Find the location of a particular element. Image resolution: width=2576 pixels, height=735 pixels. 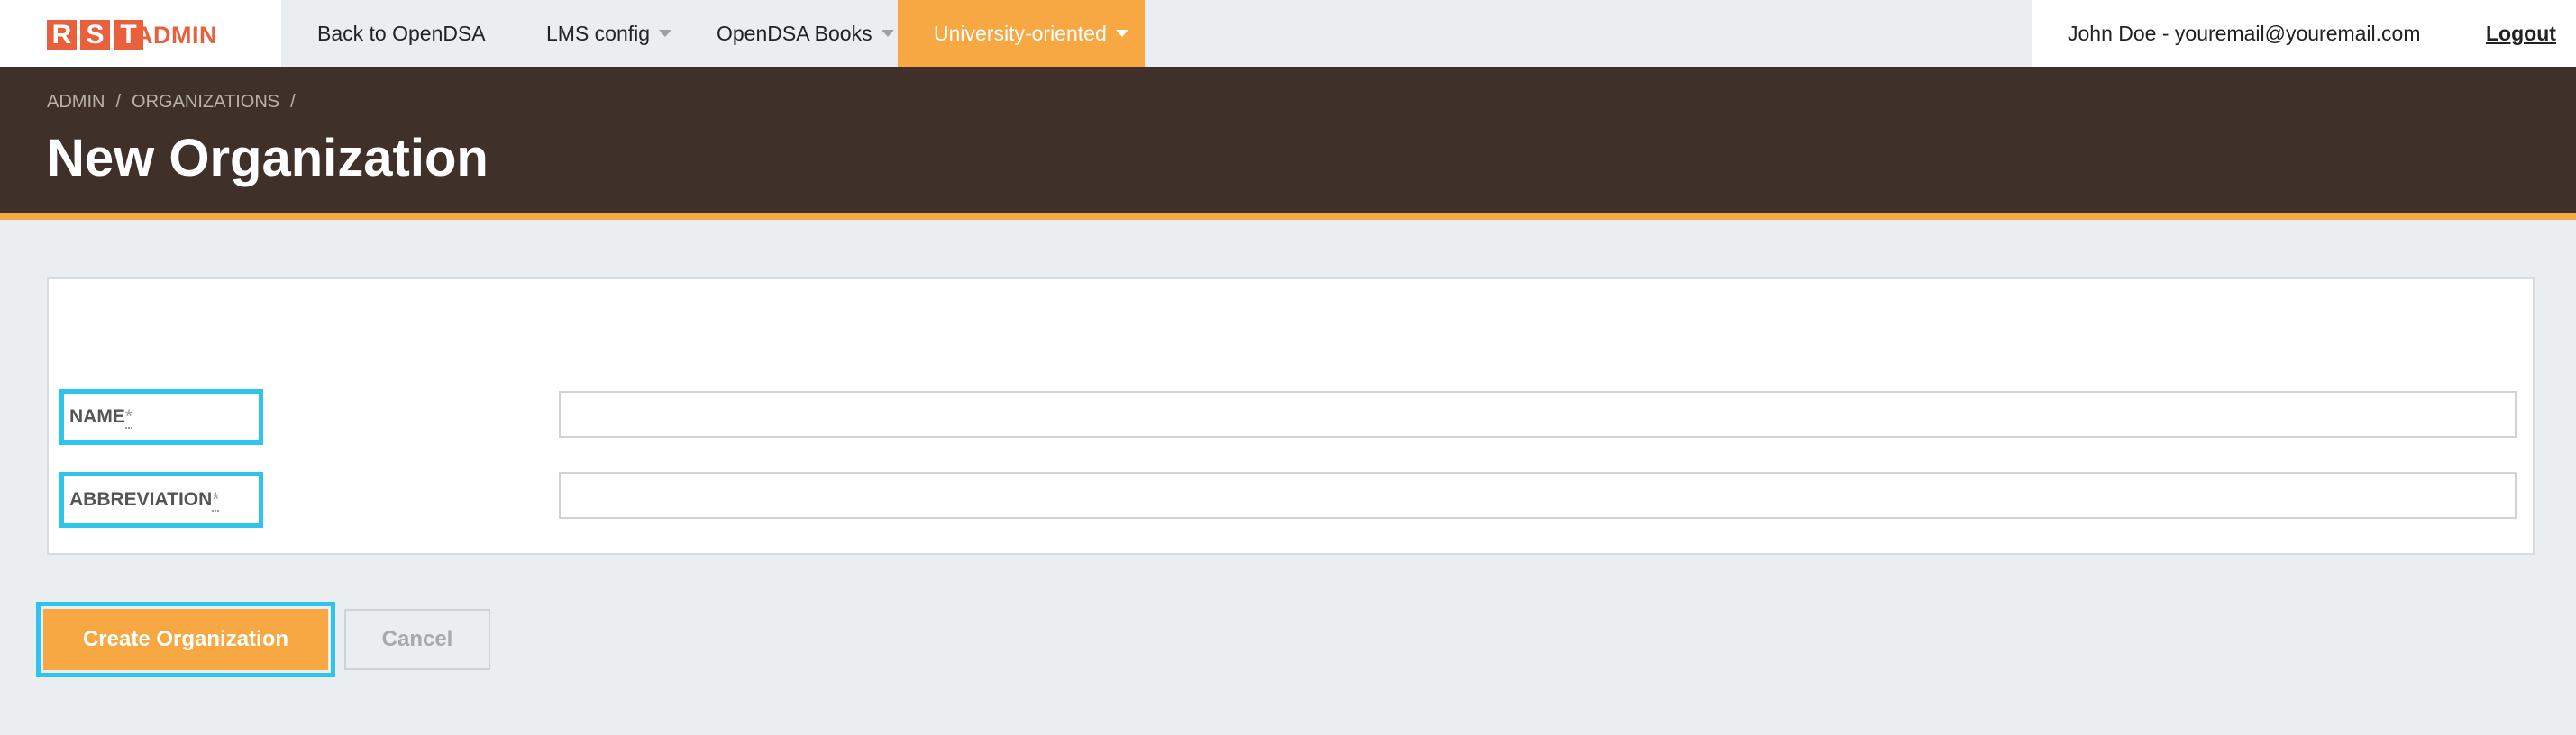

nav-university-oriented-label: University-oriented is located at coordinates (1020, 33).